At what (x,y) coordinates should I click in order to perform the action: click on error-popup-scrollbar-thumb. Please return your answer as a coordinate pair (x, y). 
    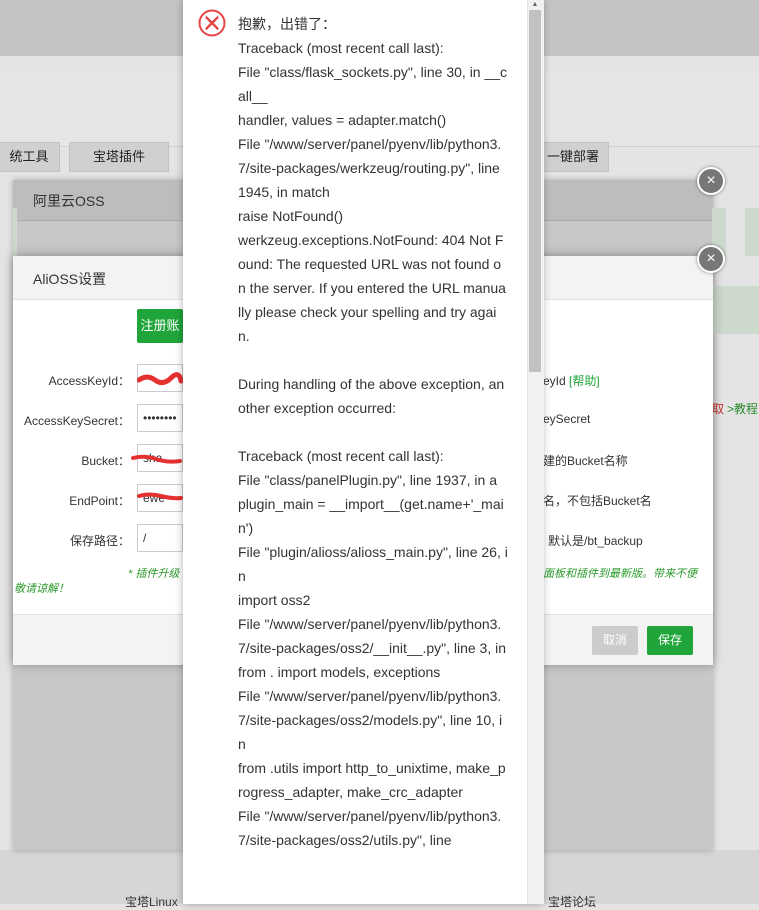
    Looking at the image, I should click on (535, 191).